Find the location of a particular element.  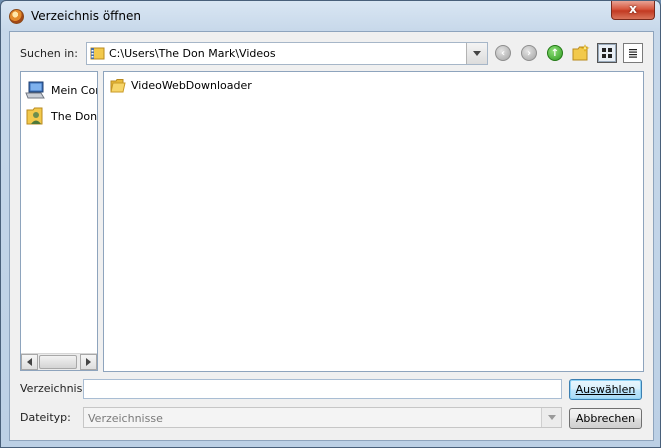

place-label: The Don Mark is located at coordinates (74, 116).